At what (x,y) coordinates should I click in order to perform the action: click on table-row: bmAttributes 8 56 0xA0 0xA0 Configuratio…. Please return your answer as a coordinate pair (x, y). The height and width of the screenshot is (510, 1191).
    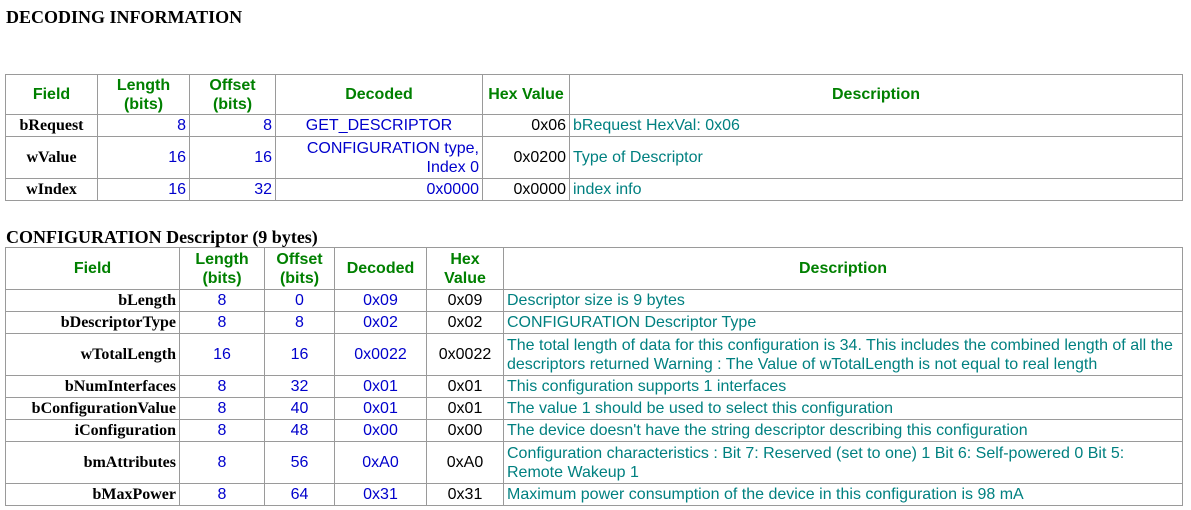
    Looking at the image, I should click on (594, 462).